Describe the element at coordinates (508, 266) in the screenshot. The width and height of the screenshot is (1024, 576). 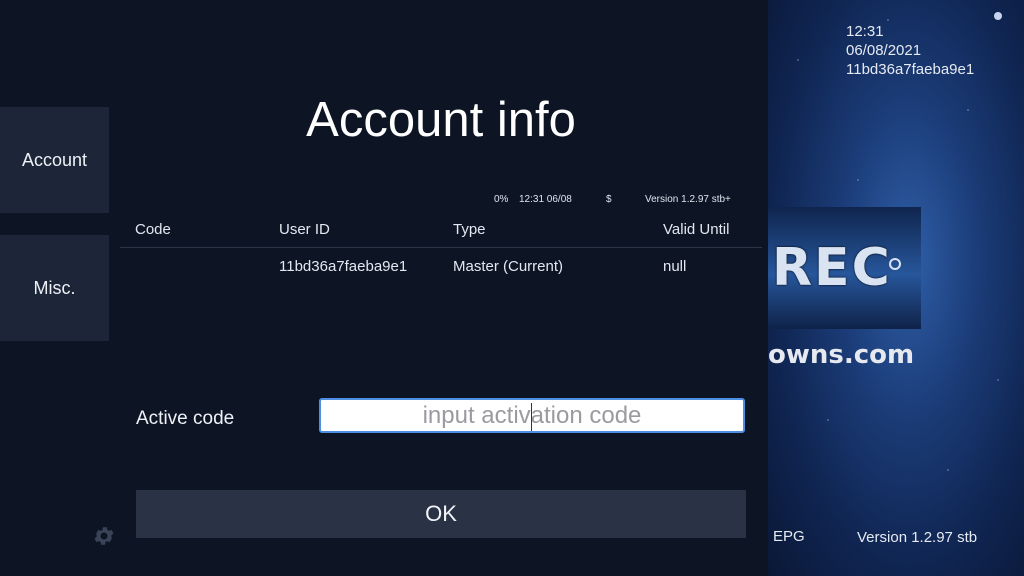
I see `cell-type: Master (Current)` at that location.